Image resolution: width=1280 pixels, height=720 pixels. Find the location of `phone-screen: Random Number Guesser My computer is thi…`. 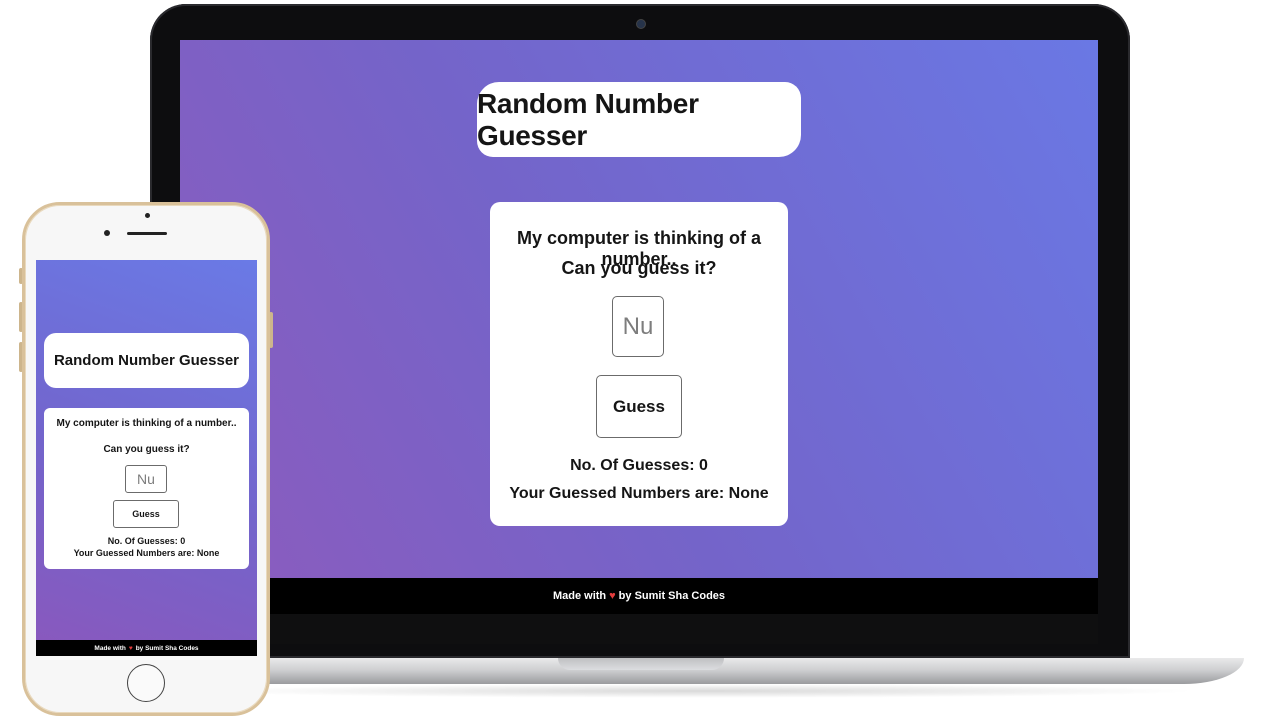

phone-screen: Random Number Guesser My computer is thi… is located at coordinates (146, 458).